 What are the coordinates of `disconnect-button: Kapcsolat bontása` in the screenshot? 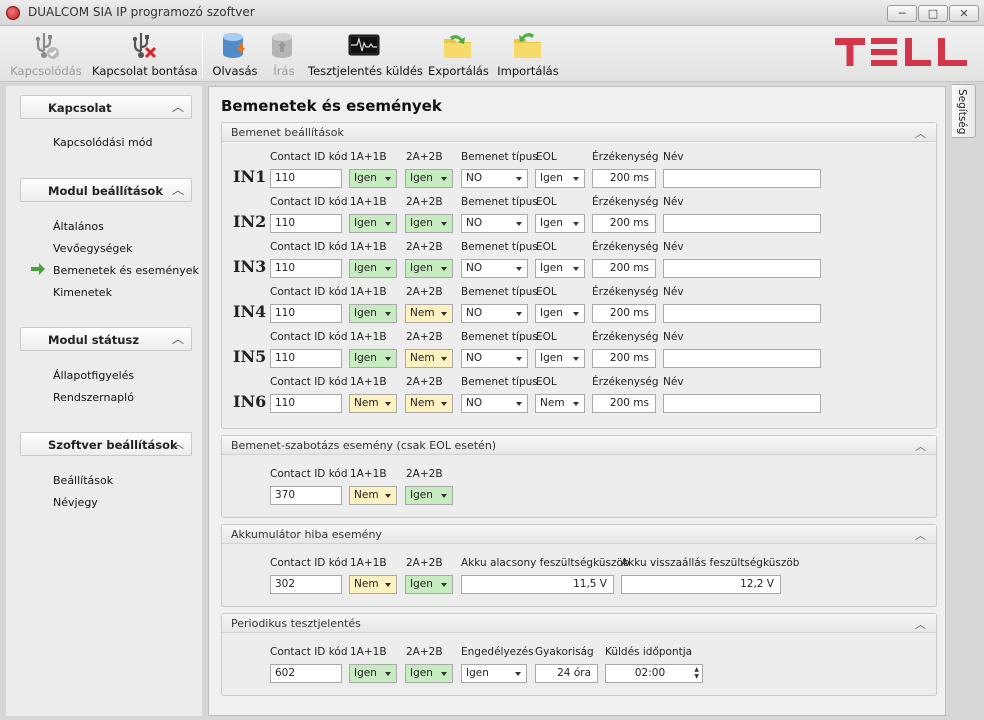 It's located at (145, 54).